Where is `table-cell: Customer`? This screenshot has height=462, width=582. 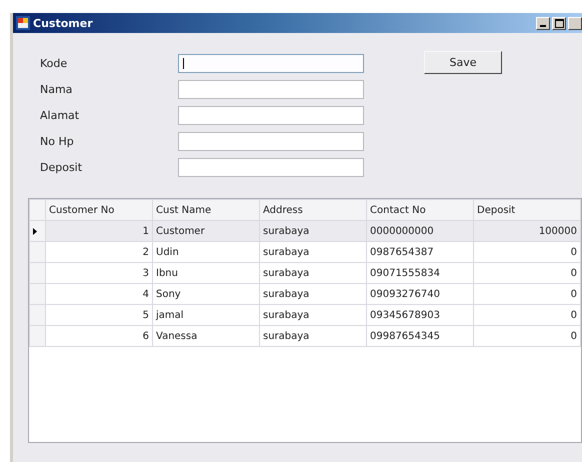
table-cell: Customer is located at coordinates (206, 231).